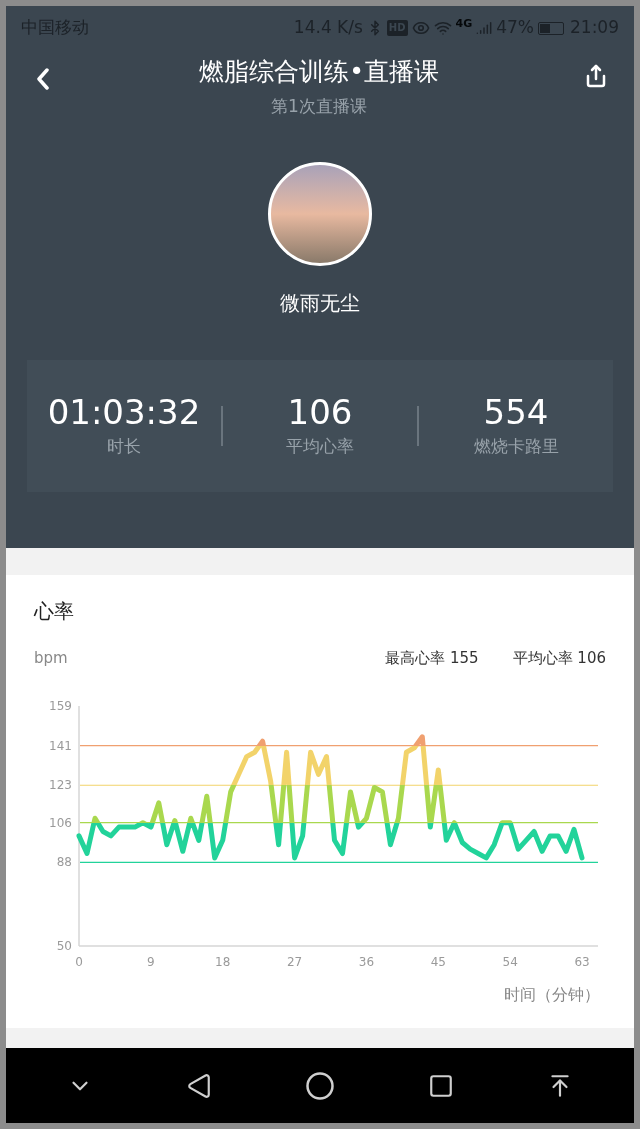 The width and height of the screenshot is (640, 1129). What do you see at coordinates (582, 961) in the screenshot?
I see `x-tick-label: 63` at bounding box center [582, 961].